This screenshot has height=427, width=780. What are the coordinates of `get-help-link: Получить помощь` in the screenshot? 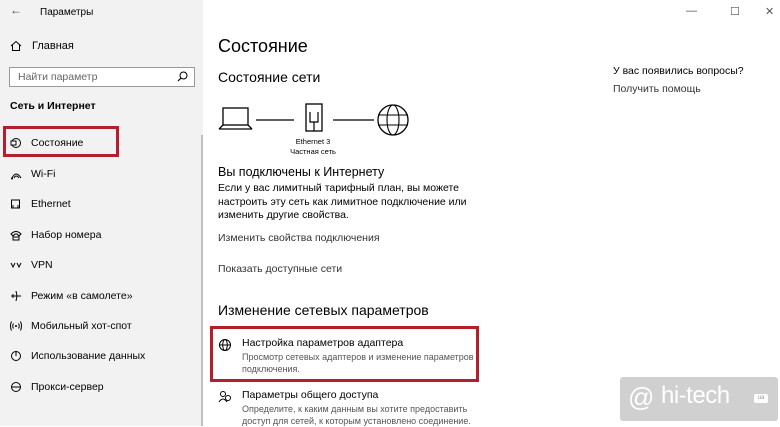 It's located at (657, 89).